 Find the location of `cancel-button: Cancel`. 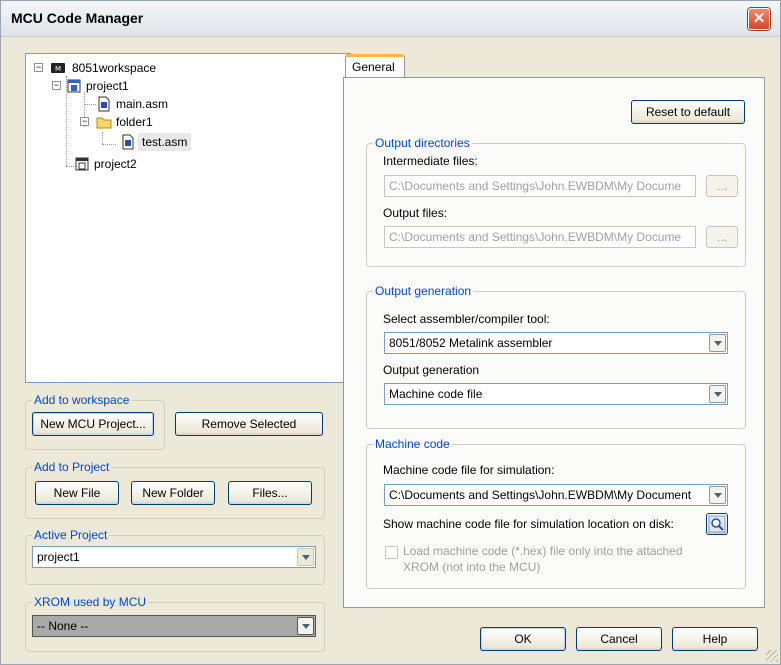

cancel-button: Cancel is located at coordinates (619, 639).